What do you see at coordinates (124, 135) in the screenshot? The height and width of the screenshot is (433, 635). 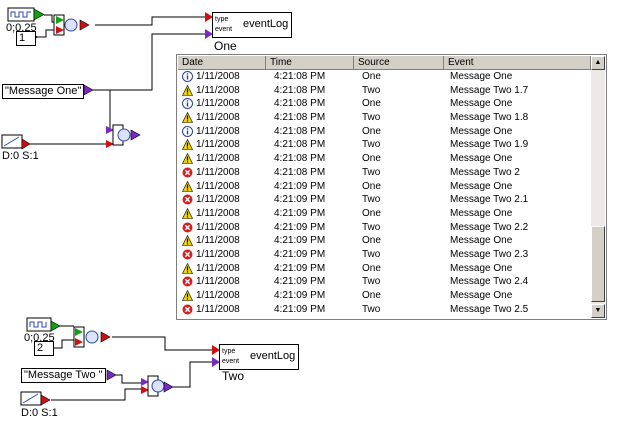 I see `switch-icon-msg-top` at bounding box center [124, 135].